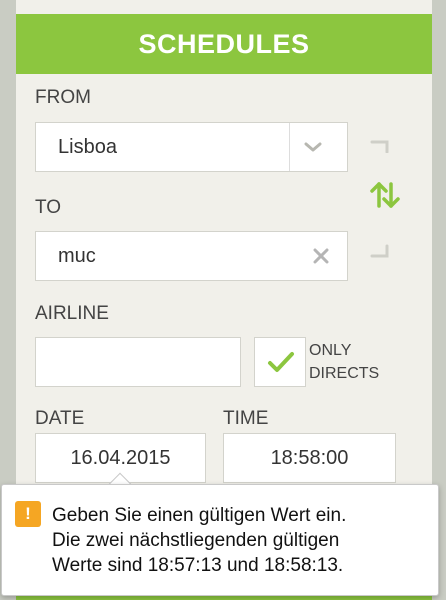 Image resolution: width=446 pixels, height=600 pixels. Describe the element at coordinates (60, 418) in the screenshot. I see `date-label: DATE` at that location.